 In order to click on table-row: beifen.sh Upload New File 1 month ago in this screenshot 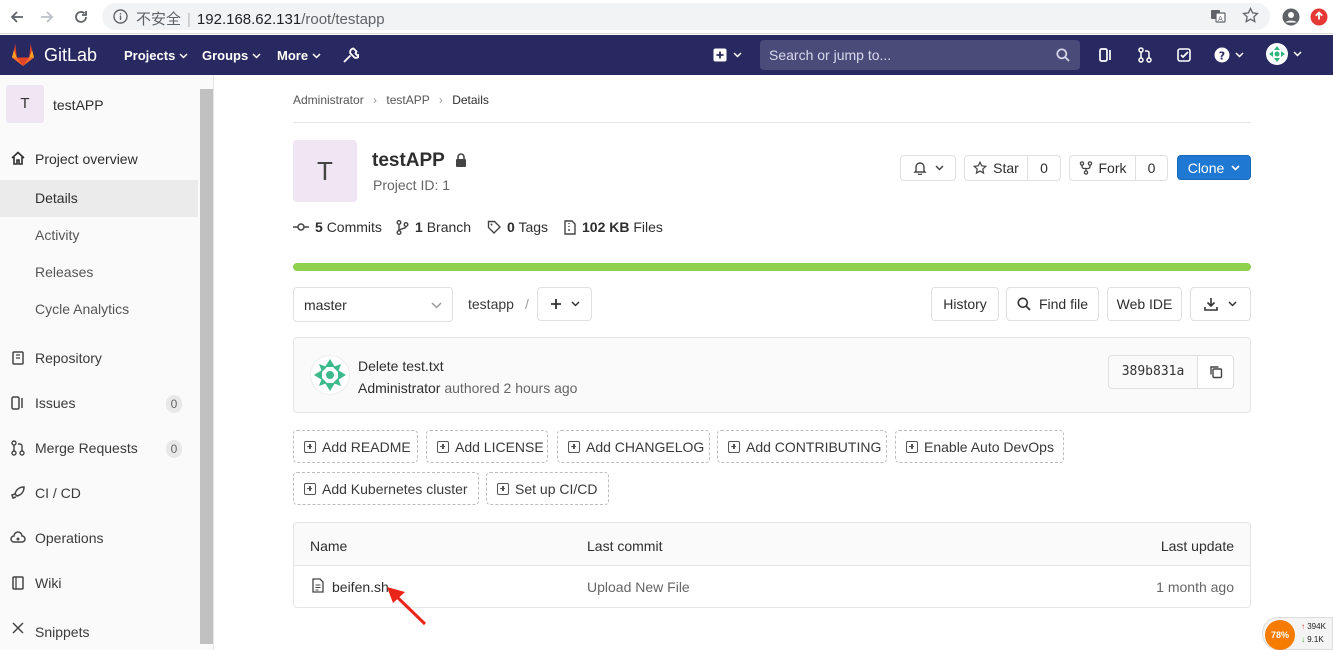, I will do `click(772, 586)`.